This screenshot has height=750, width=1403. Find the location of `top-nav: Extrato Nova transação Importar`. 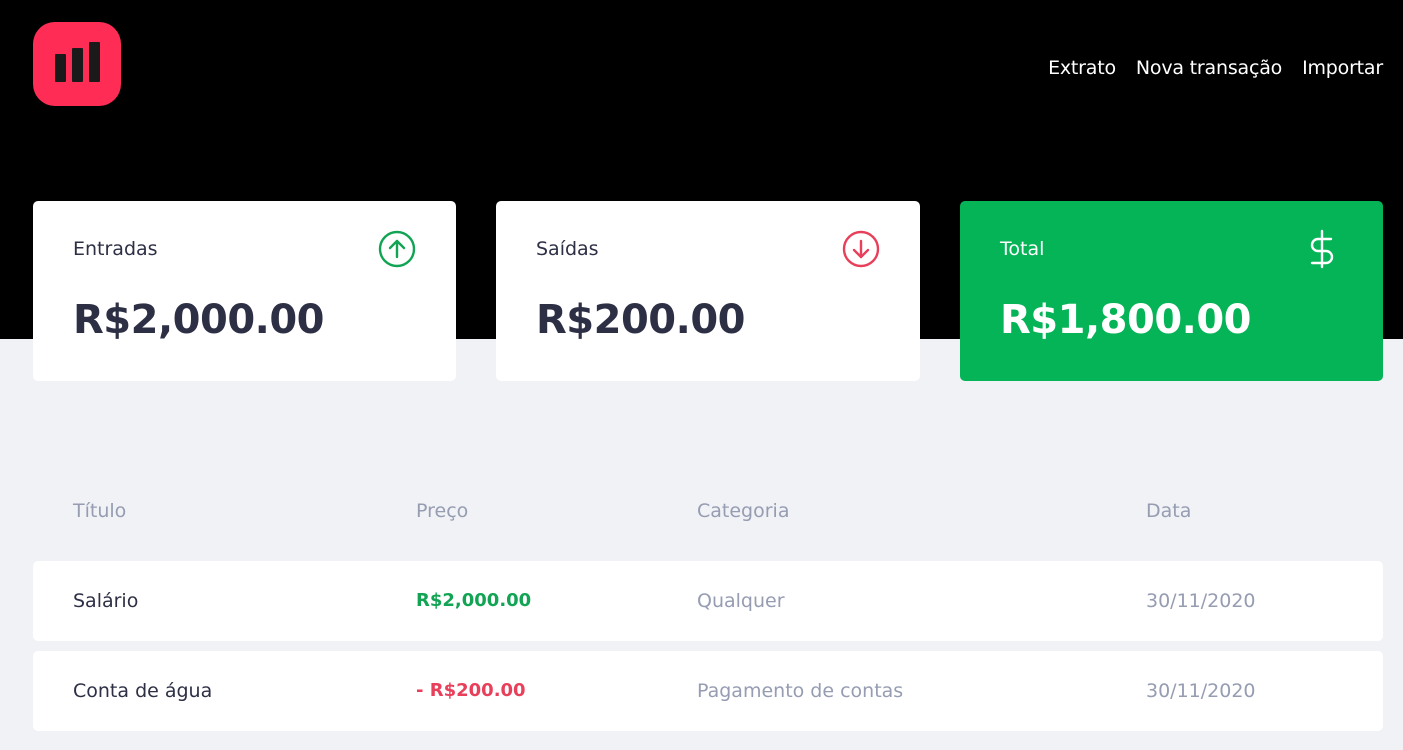

top-nav: Extrato Nova transação Importar is located at coordinates (1215, 68).